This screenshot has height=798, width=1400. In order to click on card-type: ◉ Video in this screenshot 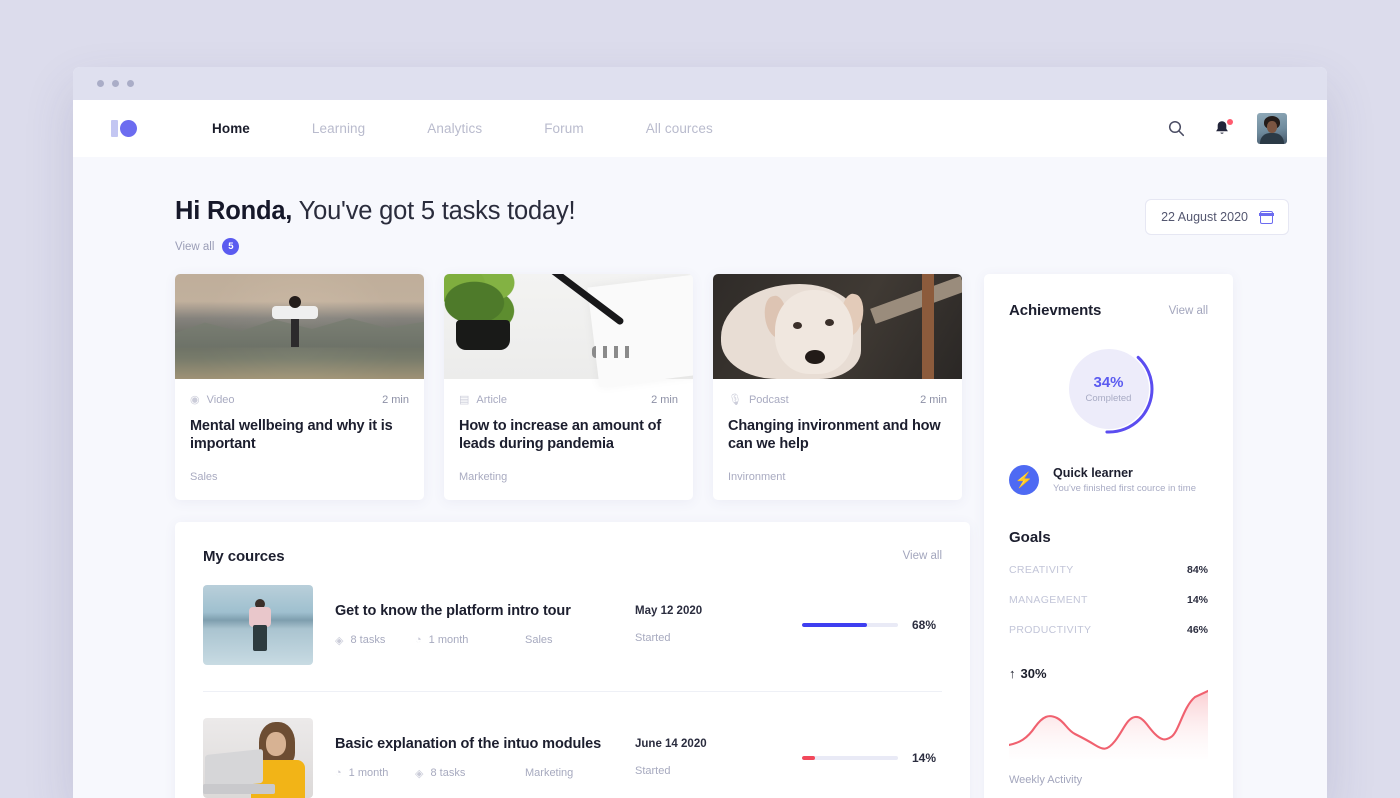, I will do `click(212, 400)`.